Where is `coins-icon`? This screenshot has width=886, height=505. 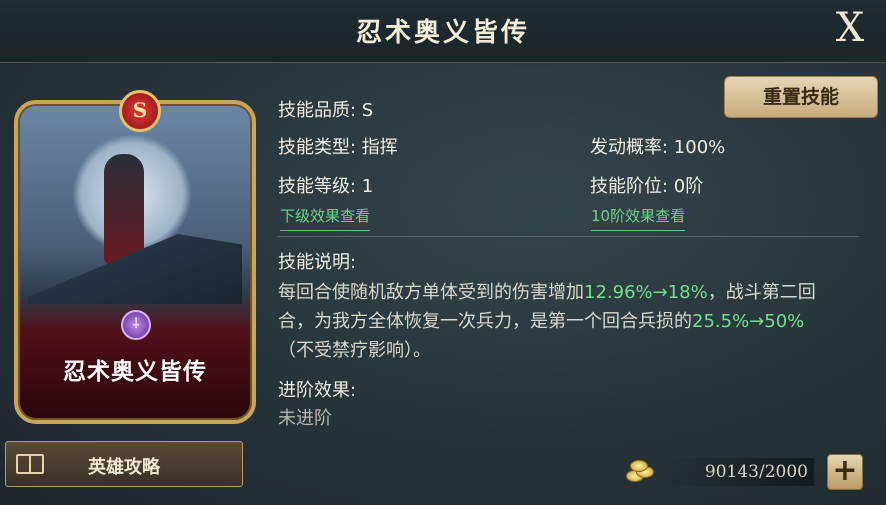 coins-icon is located at coordinates (640, 470).